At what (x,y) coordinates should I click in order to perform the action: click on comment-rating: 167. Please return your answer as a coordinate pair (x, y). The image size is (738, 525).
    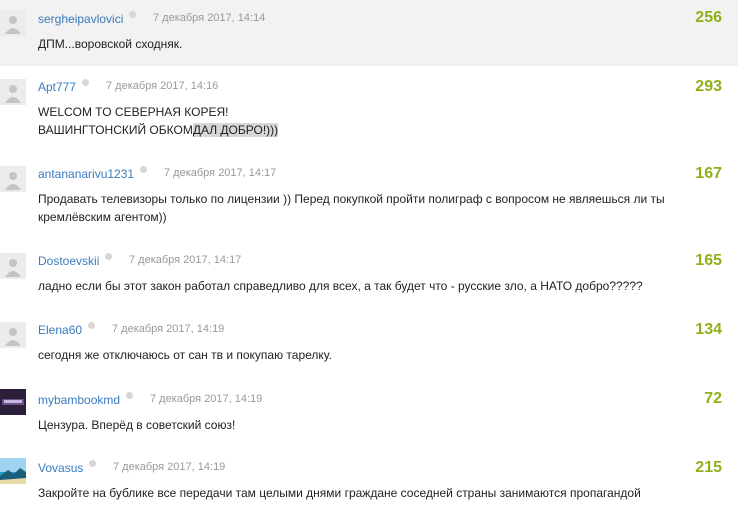
    Looking at the image, I should click on (708, 173).